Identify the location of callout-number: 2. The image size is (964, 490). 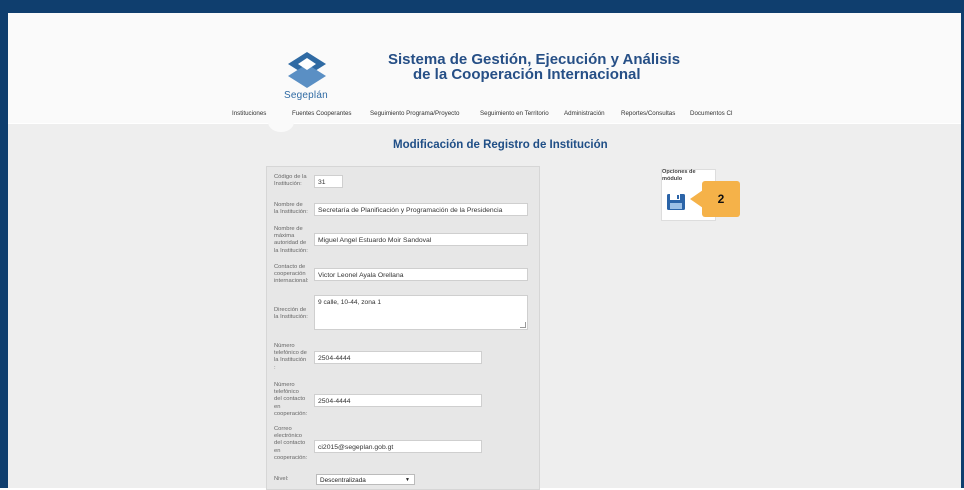
(721, 199).